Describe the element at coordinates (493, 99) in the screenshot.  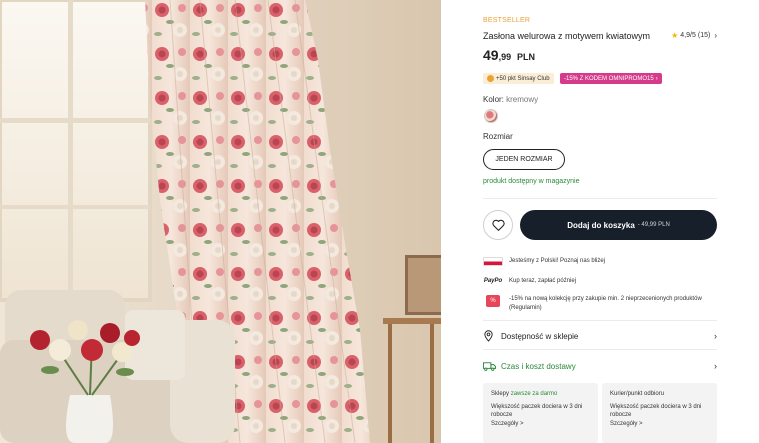
I see `color-label-text: Kolor:` at that location.